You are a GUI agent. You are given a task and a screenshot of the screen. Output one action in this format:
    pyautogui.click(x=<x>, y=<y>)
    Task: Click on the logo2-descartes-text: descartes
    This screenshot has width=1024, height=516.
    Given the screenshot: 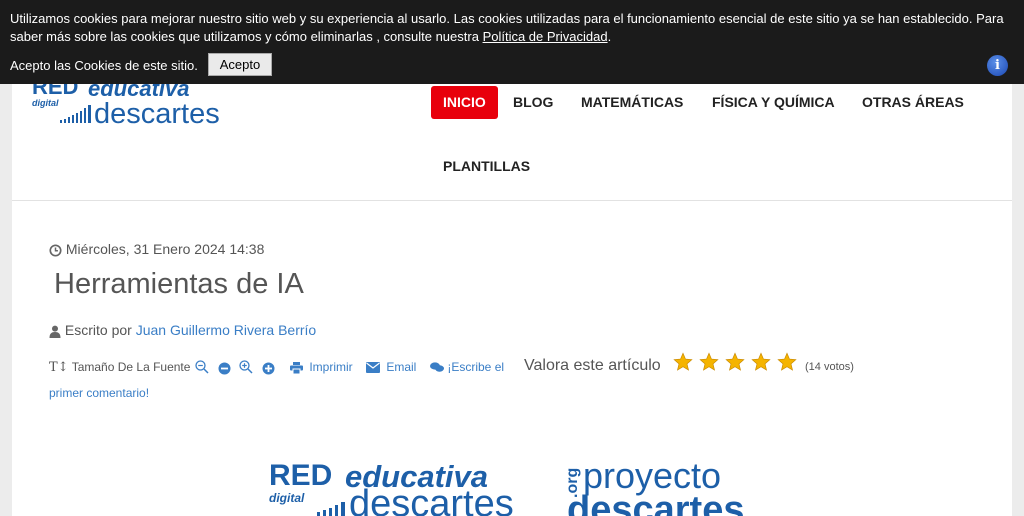 What is the action you would take?
    pyautogui.click(x=431, y=499)
    